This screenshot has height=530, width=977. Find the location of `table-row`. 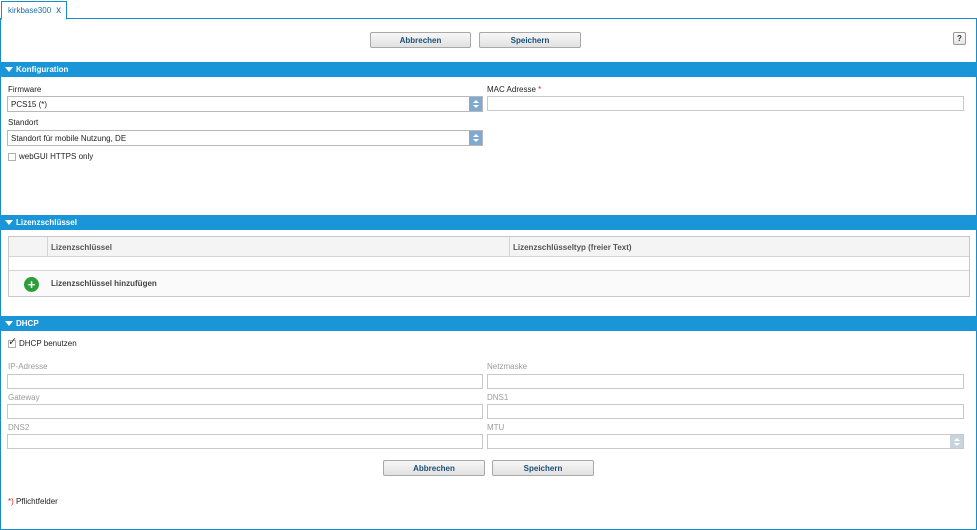

table-row is located at coordinates (489, 264).